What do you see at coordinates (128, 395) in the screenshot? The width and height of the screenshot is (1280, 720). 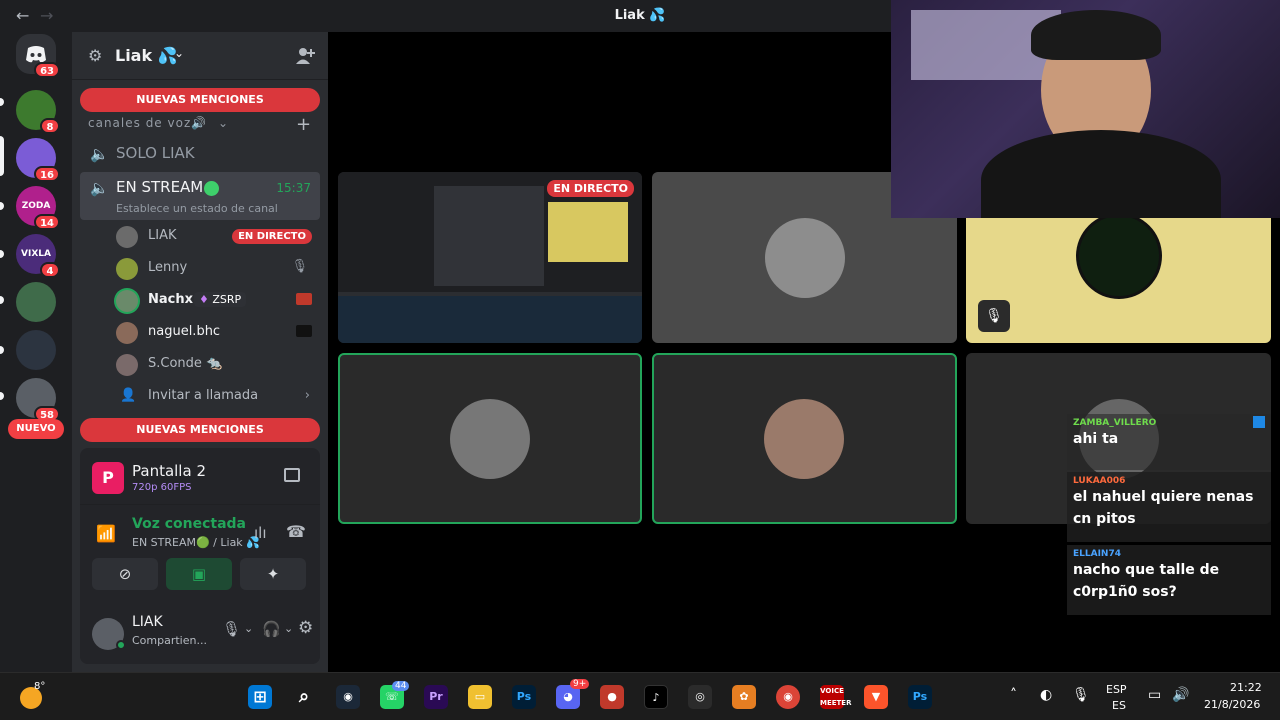 I see `person-add-icon: 👤` at bounding box center [128, 395].